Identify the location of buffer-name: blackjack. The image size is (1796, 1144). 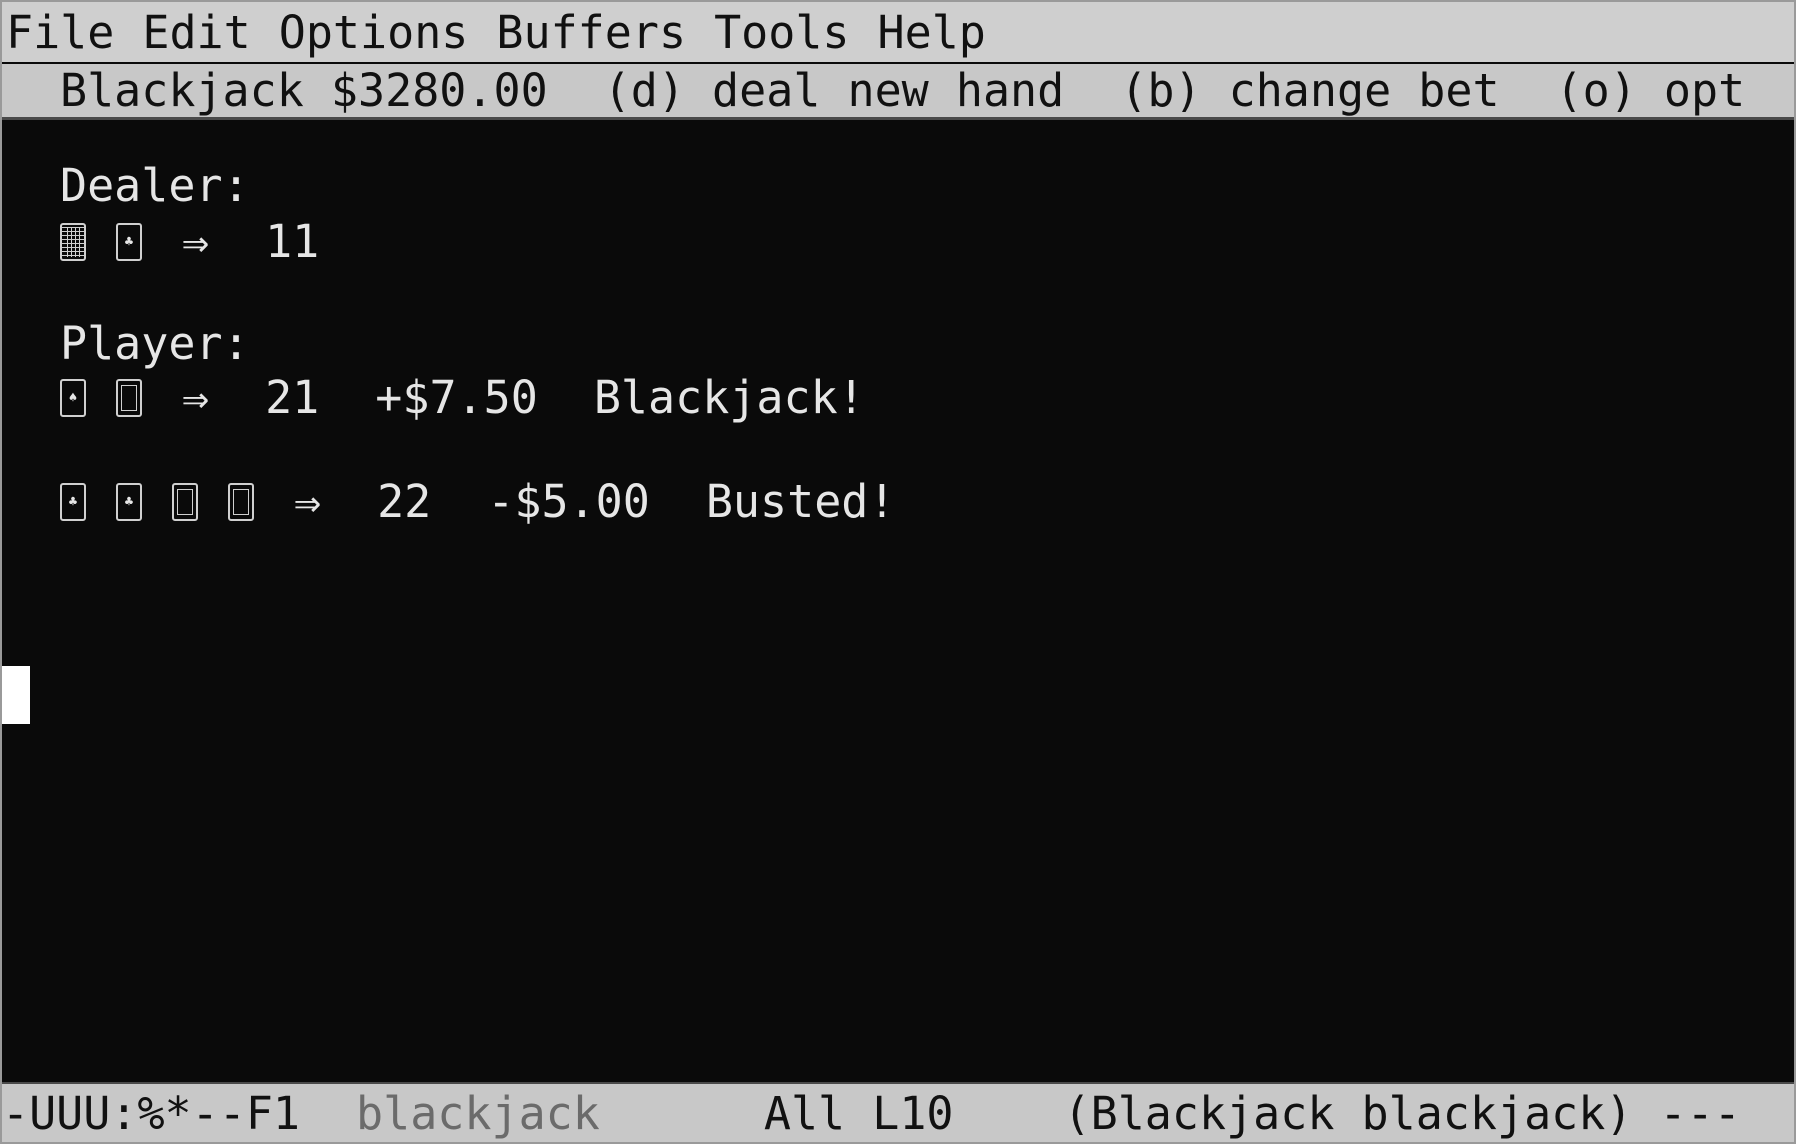
(478, 1113).